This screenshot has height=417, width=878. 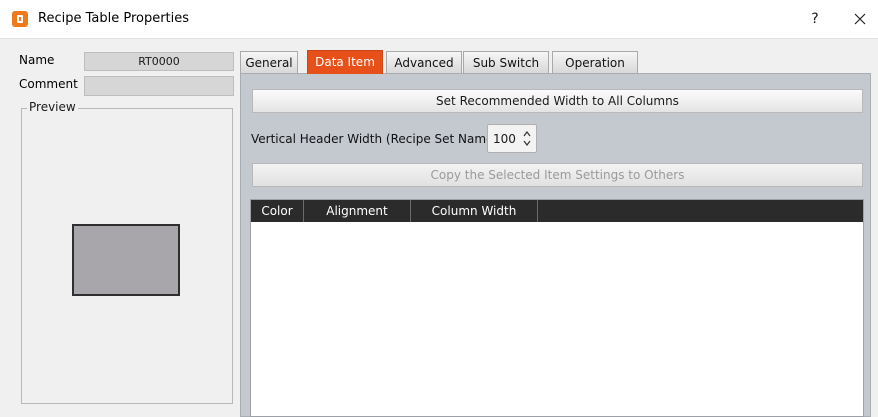 What do you see at coordinates (557, 211) in the screenshot?
I see `table-header: Color Alignment Column Width` at bounding box center [557, 211].